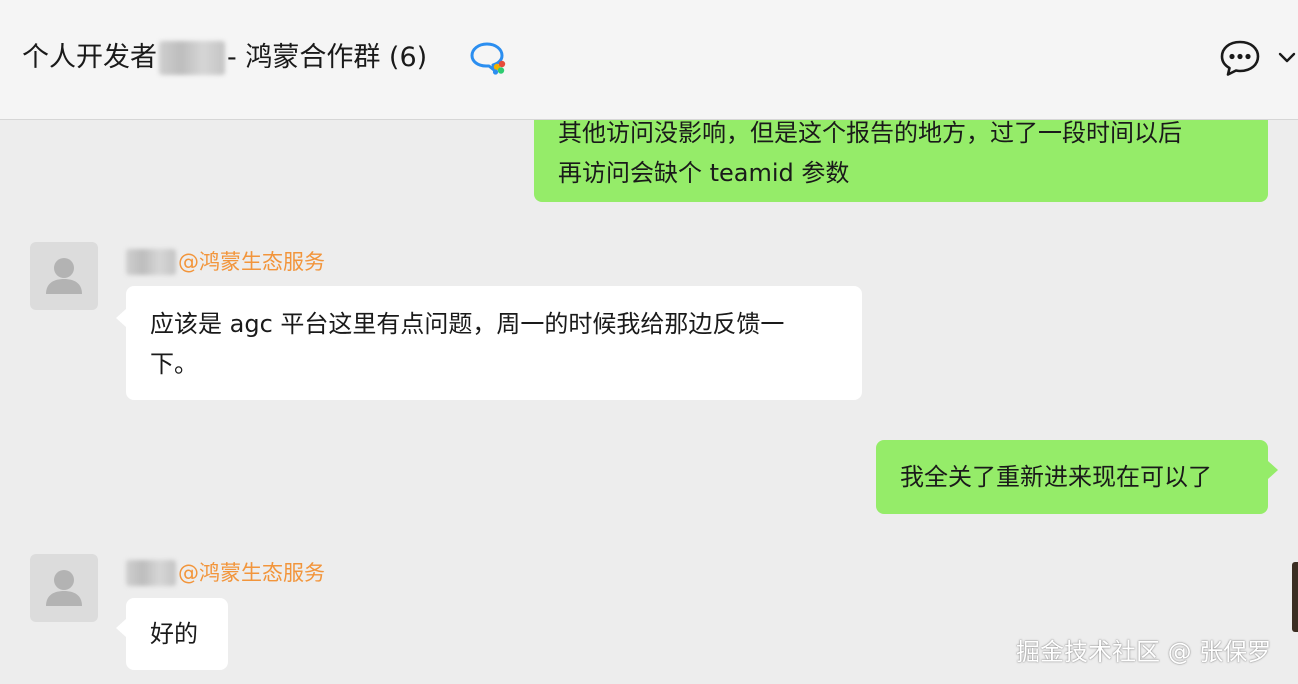 The width and height of the screenshot is (1298, 684). Describe the element at coordinates (1144, 652) in the screenshot. I see `watermark: 掘金技术社区 @ 张保罗` at that location.